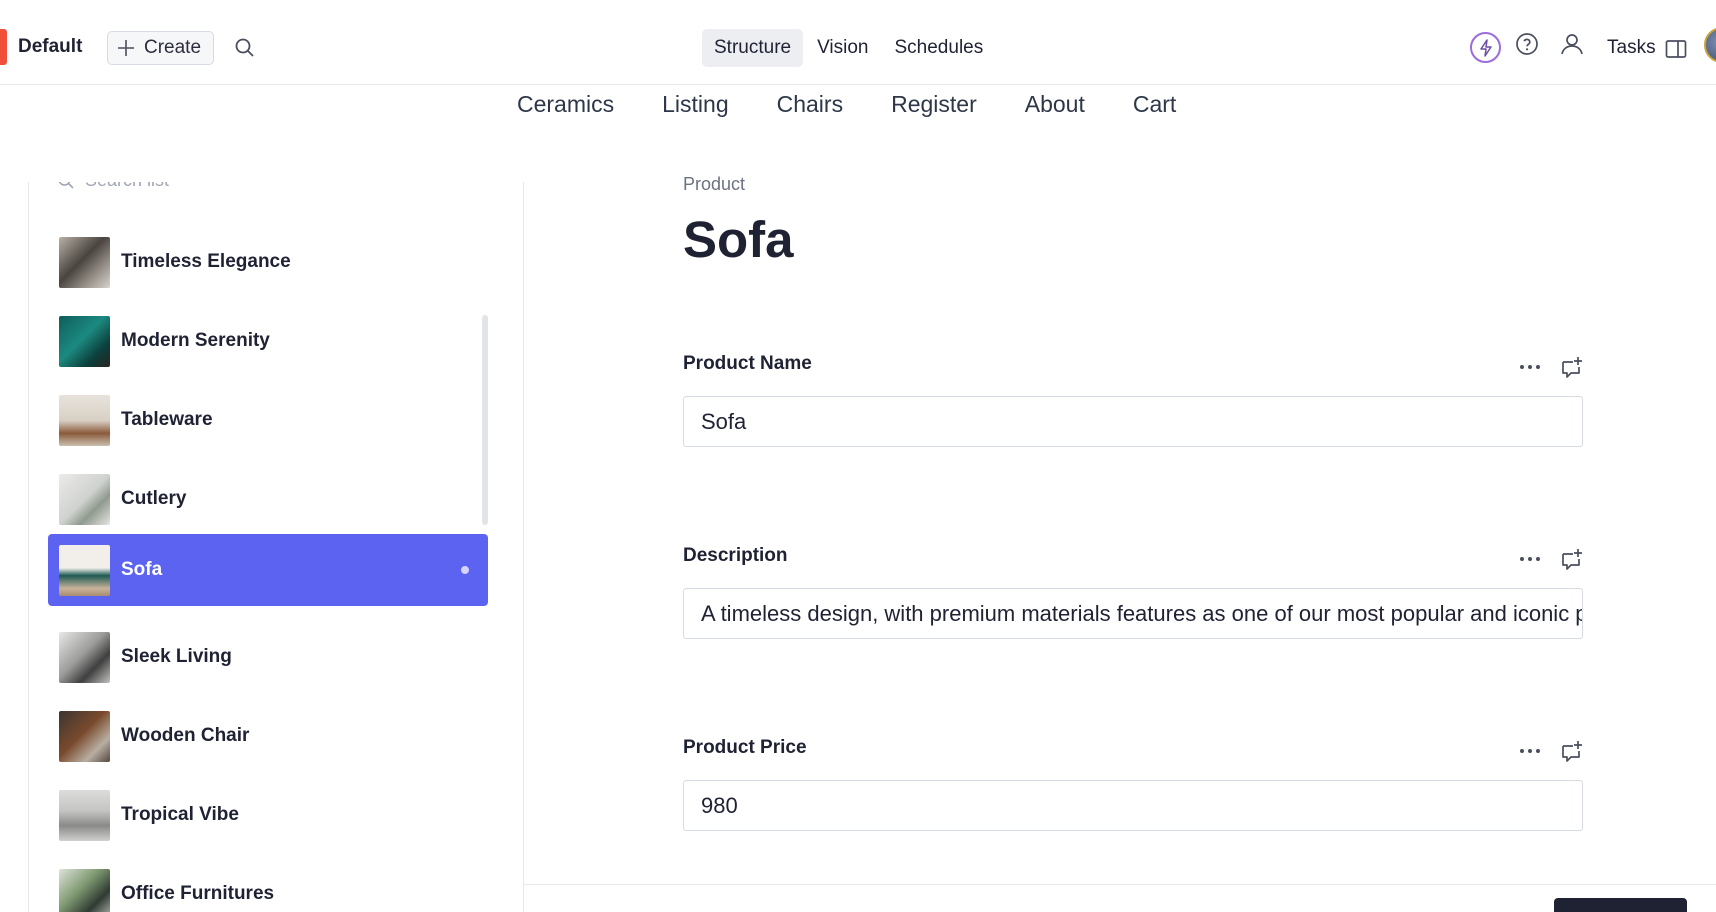 This screenshot has height=912, width=1716. What do you see at coordinates (268, 815) in the screenshot?
I see `list-item: Tropical Vibe` at bounding box center [268, 815].